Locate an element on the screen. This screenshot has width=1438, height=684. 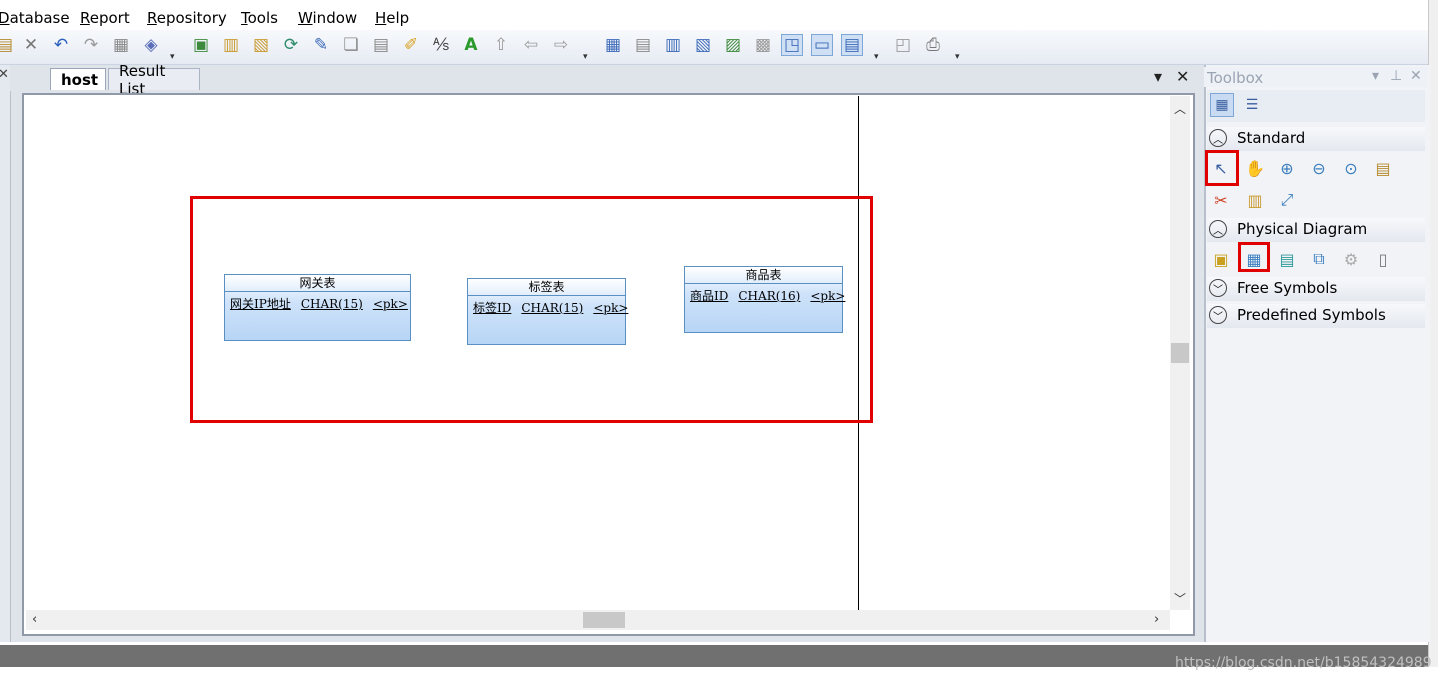
align-icon: ▥ is located at coordinates (673, 45).